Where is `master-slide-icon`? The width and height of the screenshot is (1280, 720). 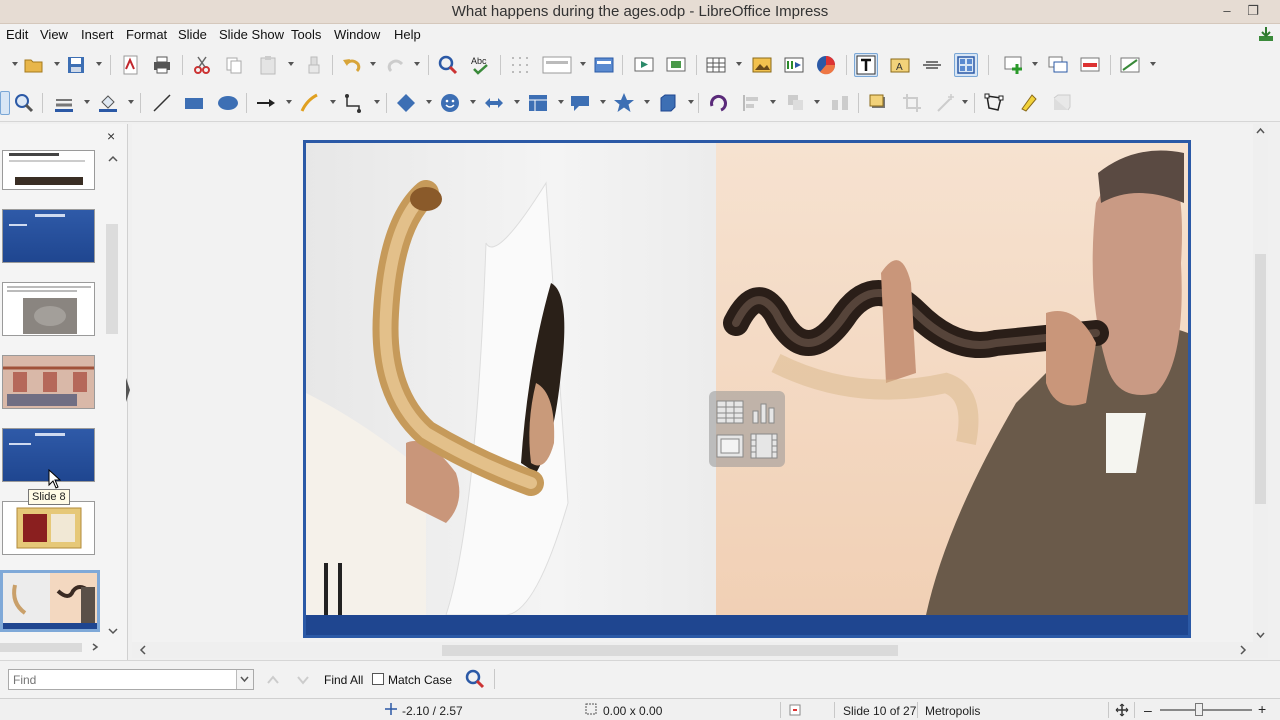 master-slide-icon is located at coordinates (604, 65).